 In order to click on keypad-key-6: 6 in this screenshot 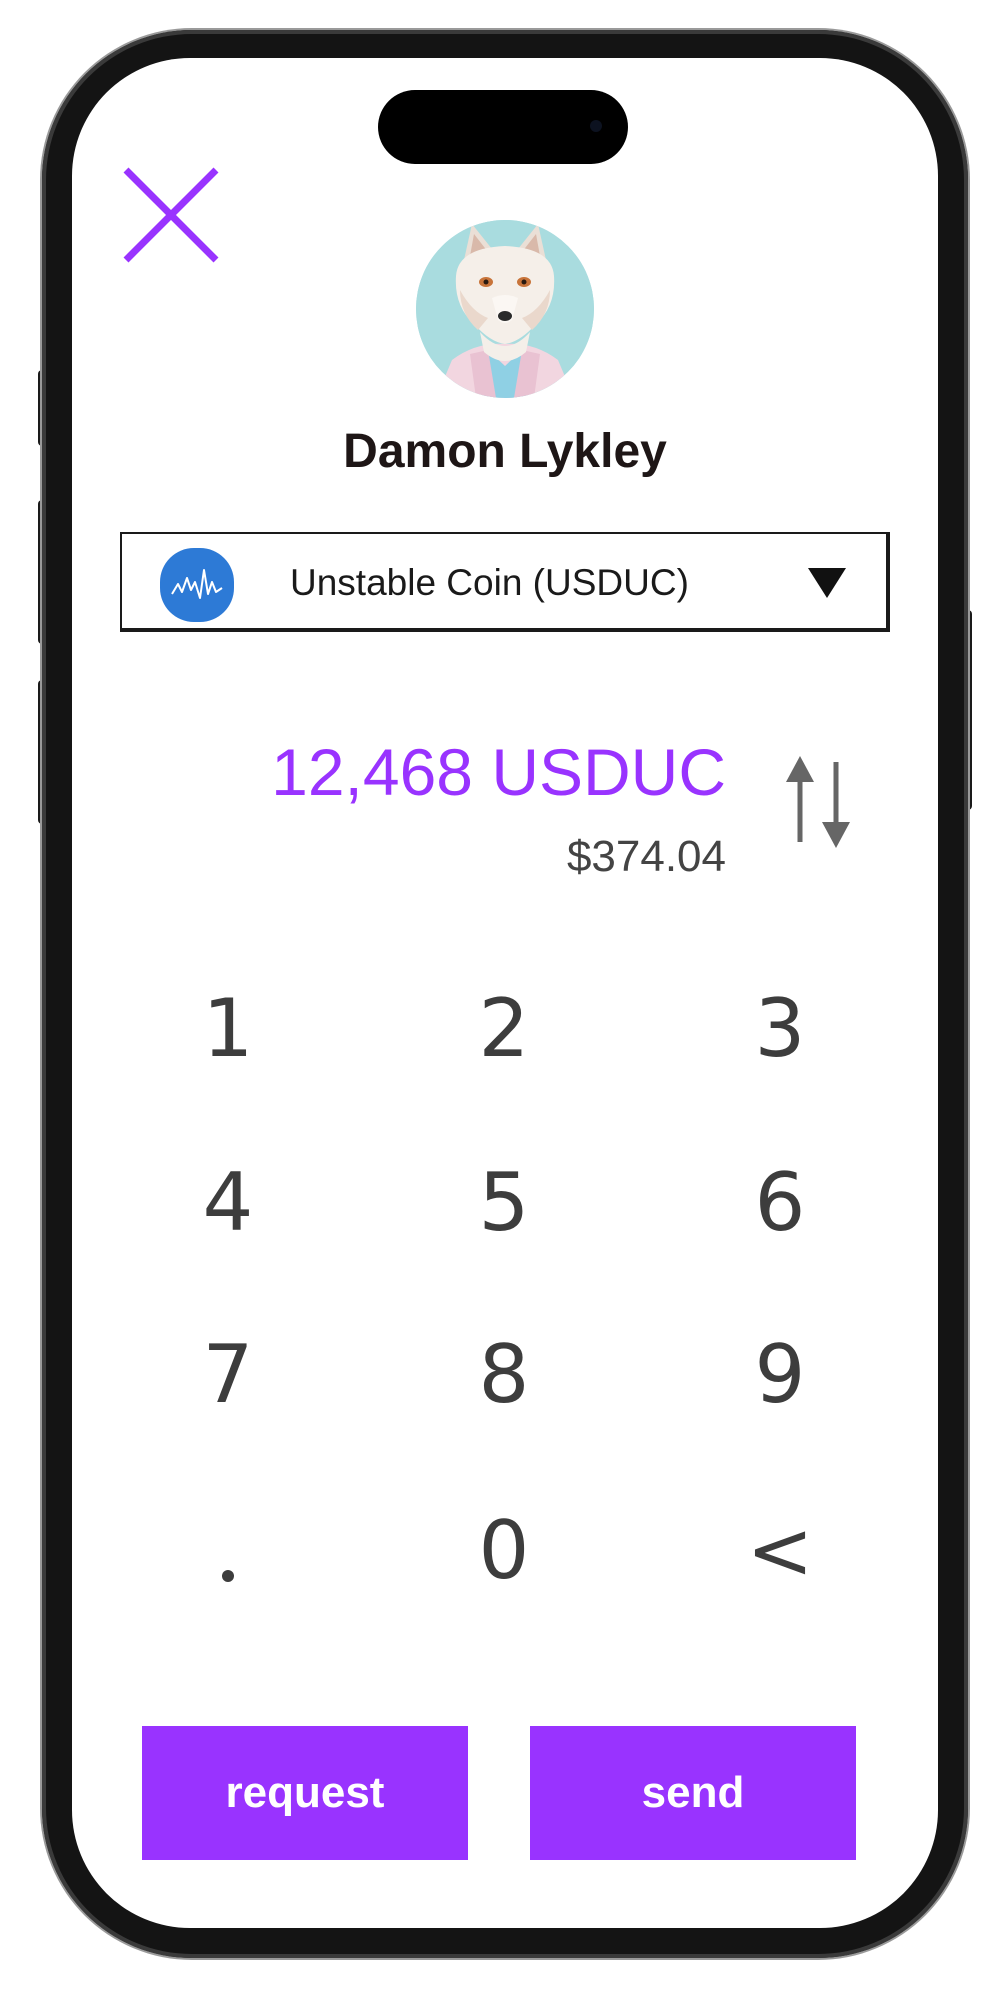, I will do `click(780, 1203)`.